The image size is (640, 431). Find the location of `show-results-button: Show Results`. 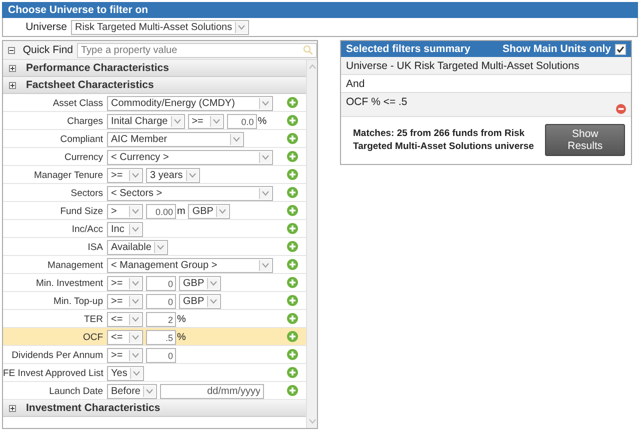

show-results-button: Show Results is located at coordinates (585, 140).